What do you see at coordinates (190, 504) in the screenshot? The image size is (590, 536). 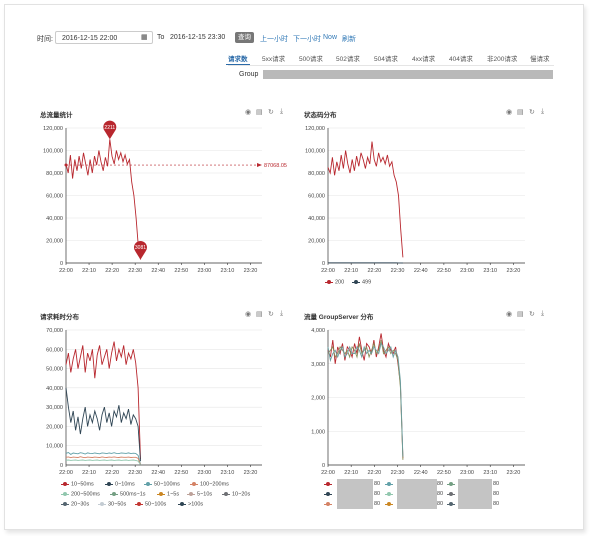 I see `legend-item-gt100s: >100s` at bounding box center [190, 504].